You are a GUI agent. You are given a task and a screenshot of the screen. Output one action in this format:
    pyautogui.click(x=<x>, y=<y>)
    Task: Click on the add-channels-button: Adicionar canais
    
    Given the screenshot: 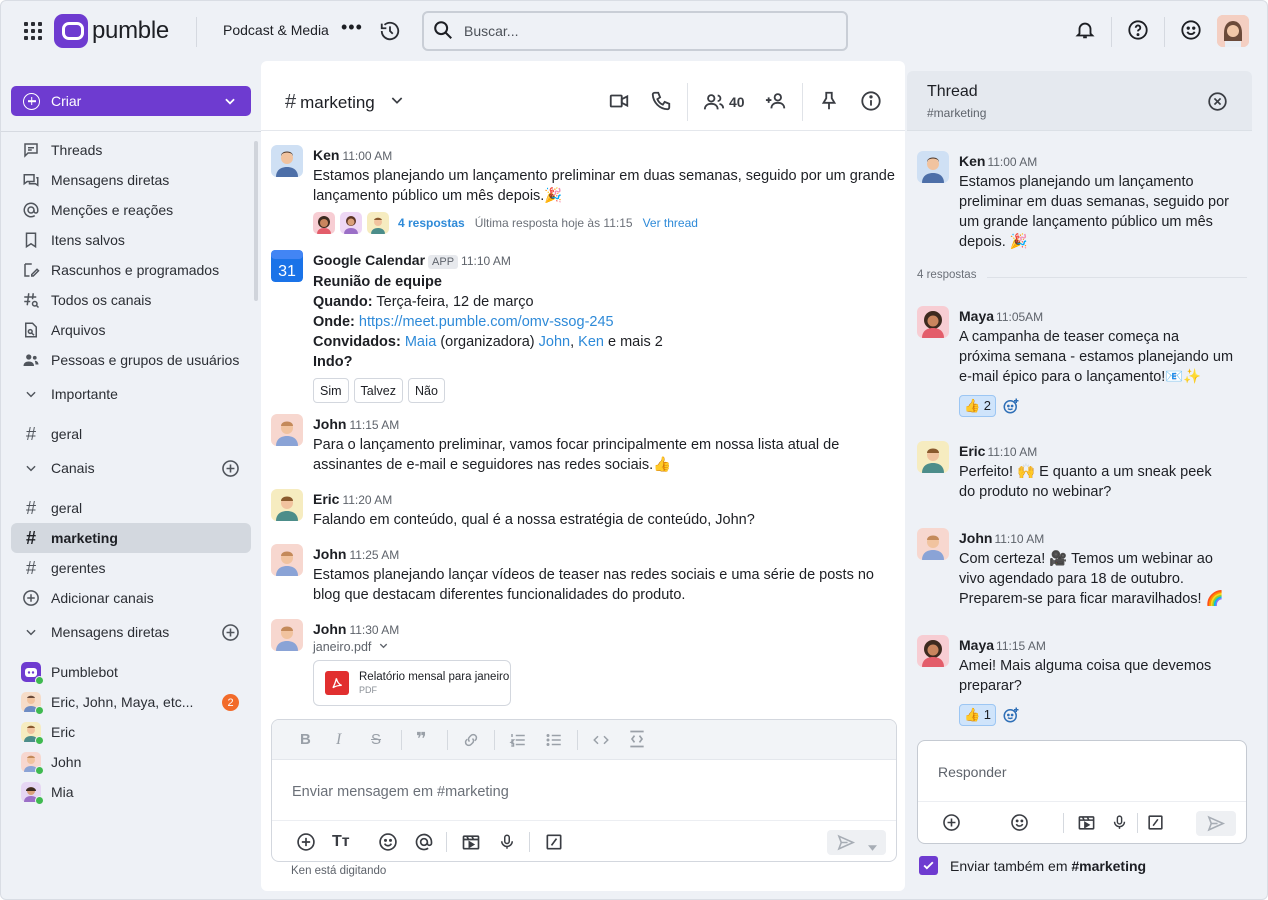 What is the action you would take?
    pyautogui.click(x=131, y=598)
    